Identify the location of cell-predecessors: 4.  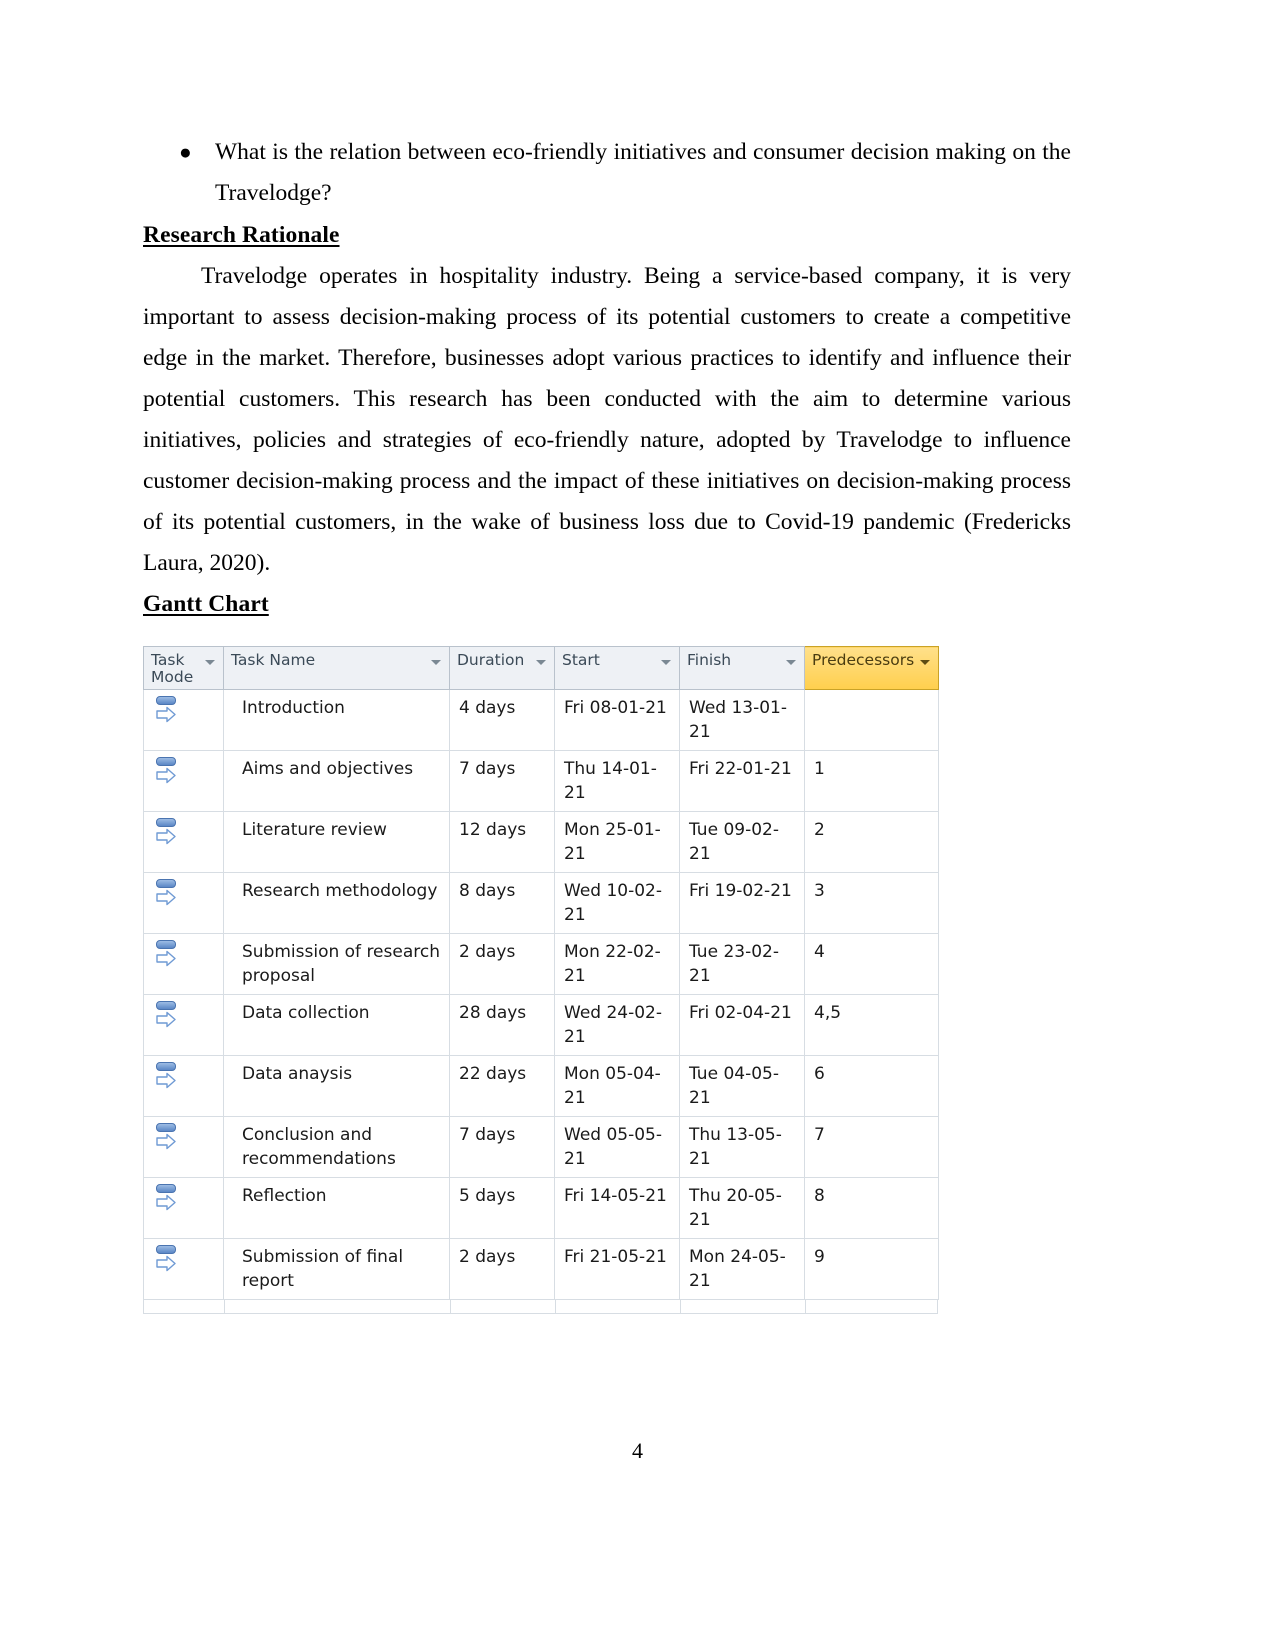
(871, 964).